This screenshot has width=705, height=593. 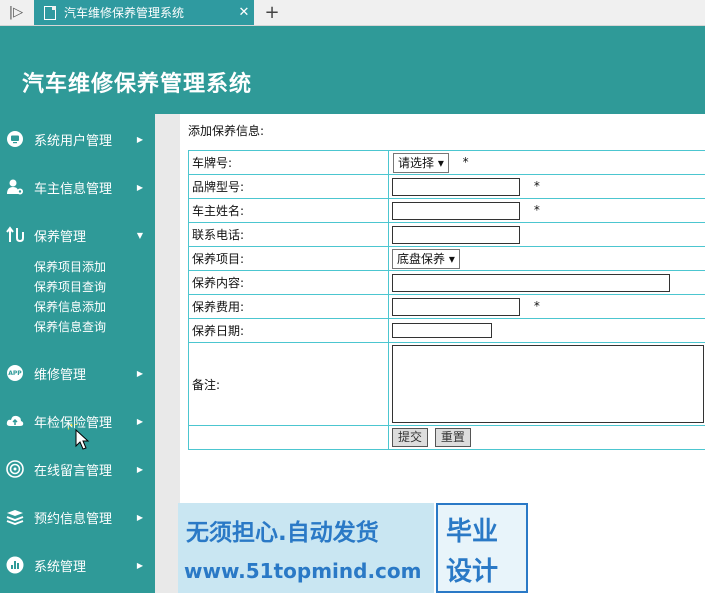 What do you see at coordinates (410, 437) in the screenshot?
I see `submit-button: 提交` at bounding box center [410, 437].